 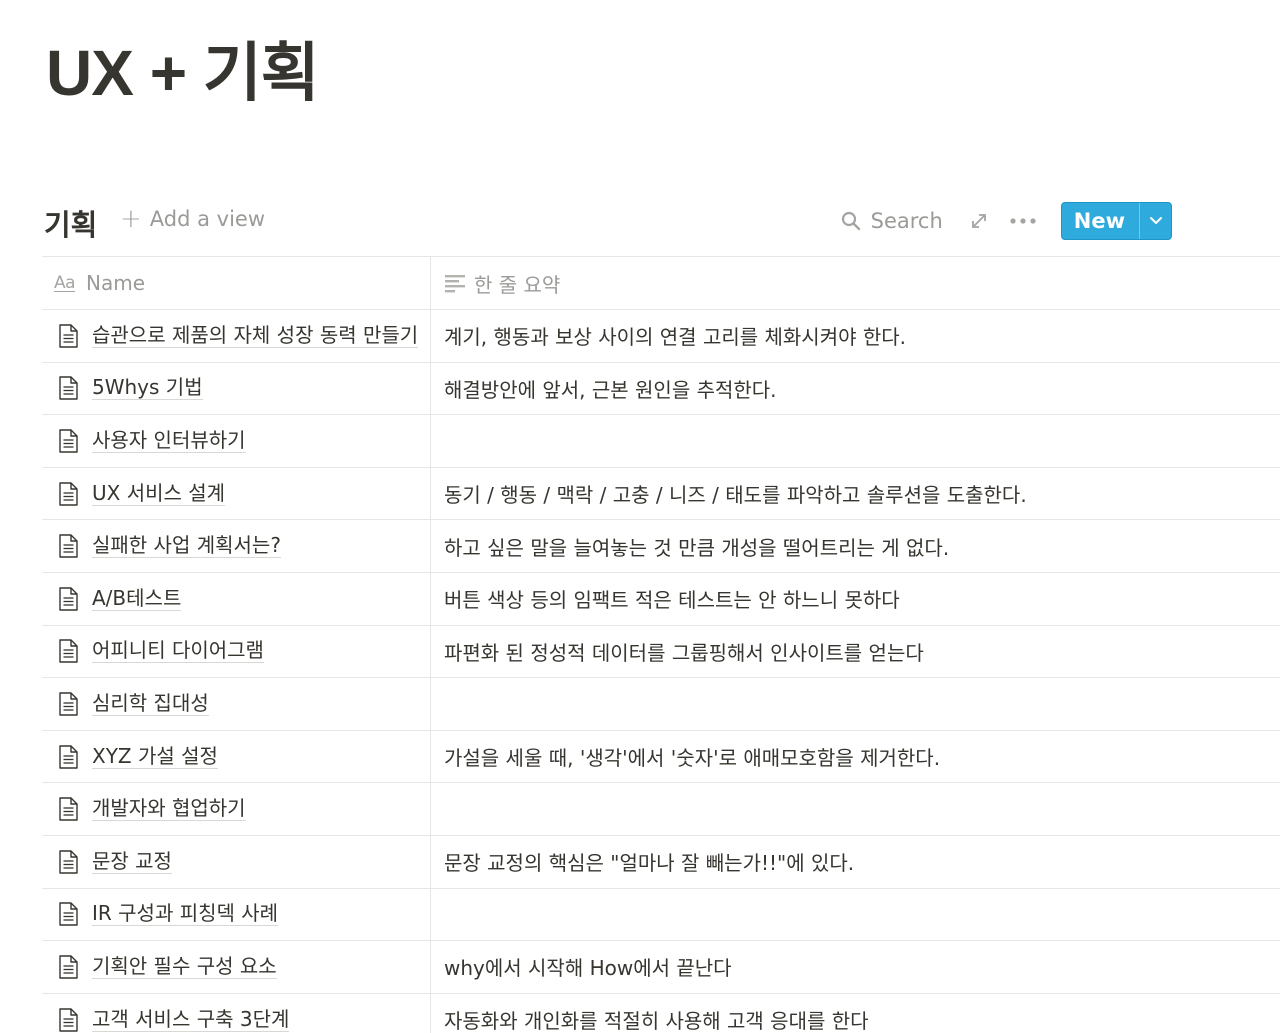 What do you see at coordinates (183, 73) in the screenshot?
I see `page-title: UX + 기획` at bounding box center [183, 73].